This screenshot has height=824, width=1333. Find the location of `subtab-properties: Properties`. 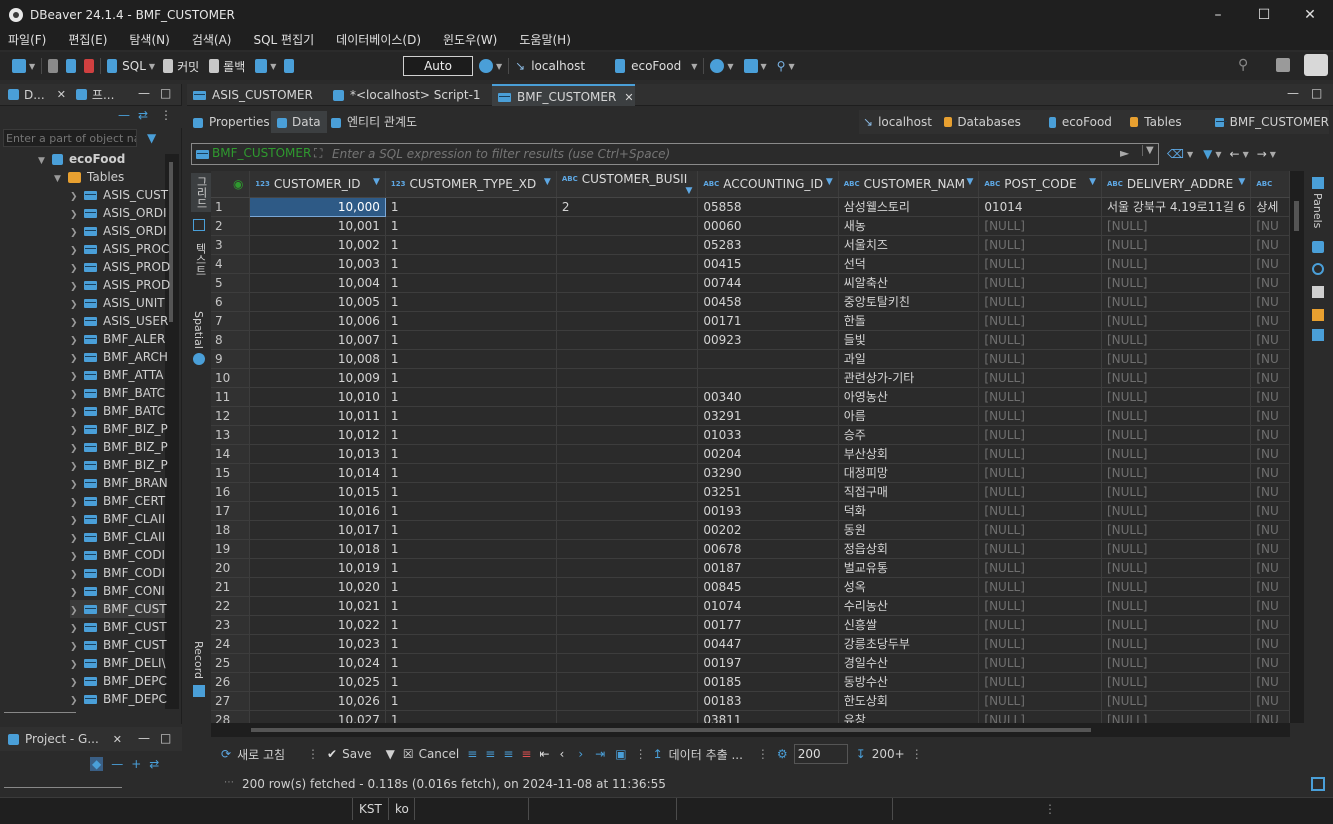

subtab-properties: Properties is located at coordinates (231, 122).